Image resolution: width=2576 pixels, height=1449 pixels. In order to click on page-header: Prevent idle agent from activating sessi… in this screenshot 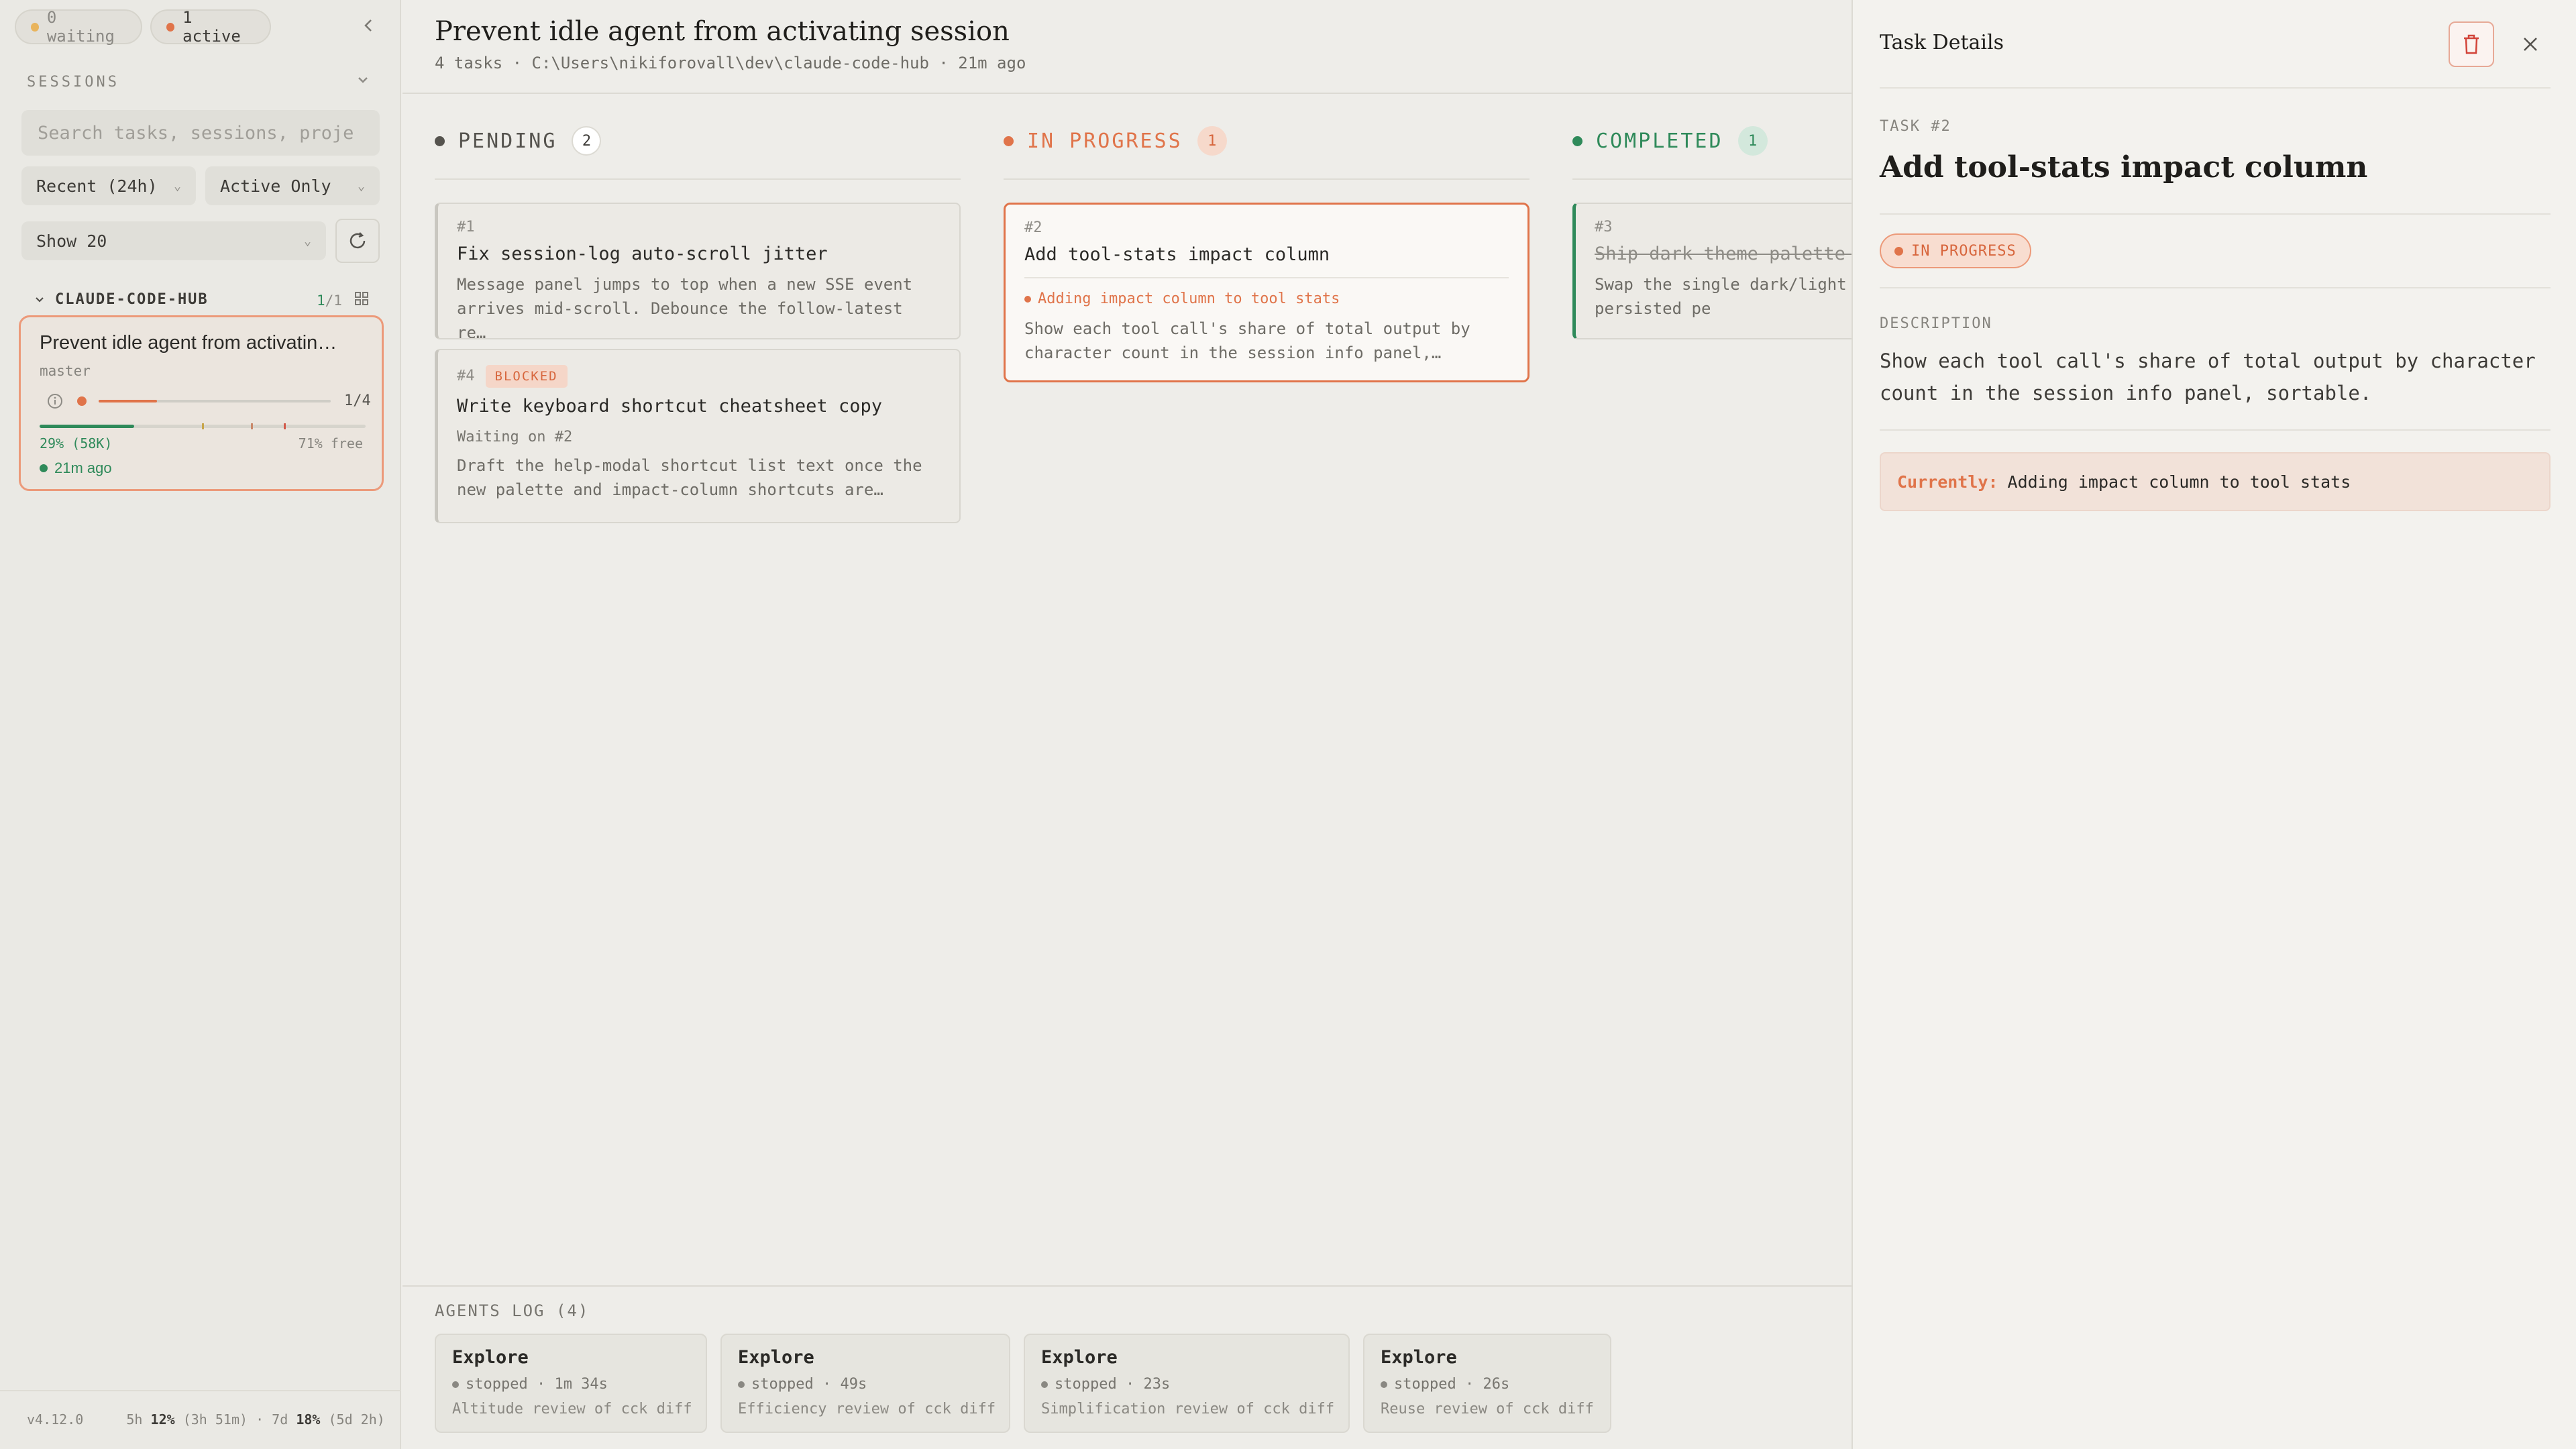, I will do `click(1126, 47)`.